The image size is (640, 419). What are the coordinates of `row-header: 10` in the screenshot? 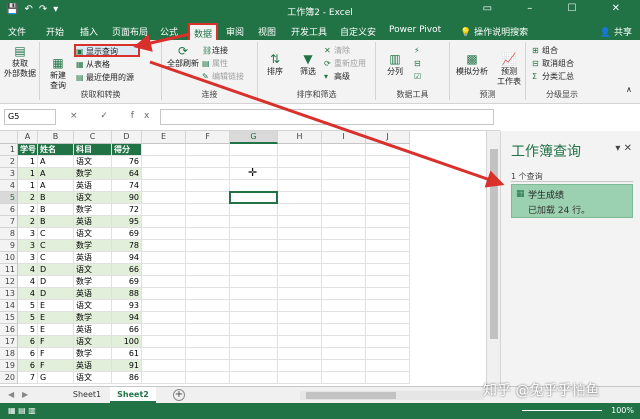 It's located at (9, 258).